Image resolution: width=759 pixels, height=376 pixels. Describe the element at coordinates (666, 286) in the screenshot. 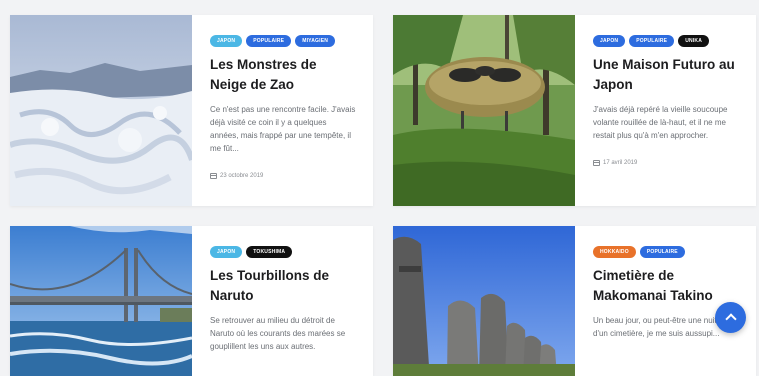

I see `post-title: Cimetière de Makomanai Takino` at that location.